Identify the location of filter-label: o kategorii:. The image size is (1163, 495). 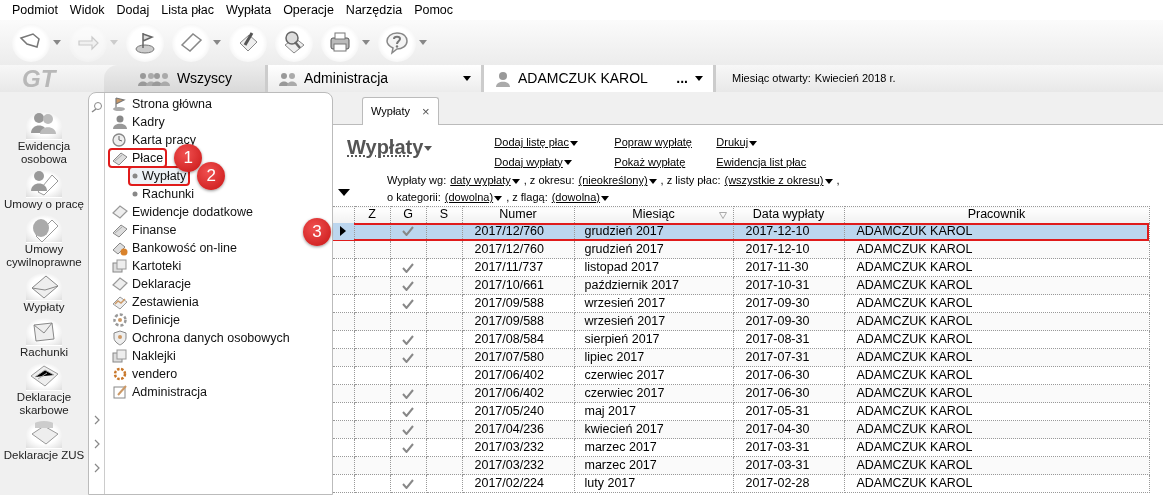
(414, 198).